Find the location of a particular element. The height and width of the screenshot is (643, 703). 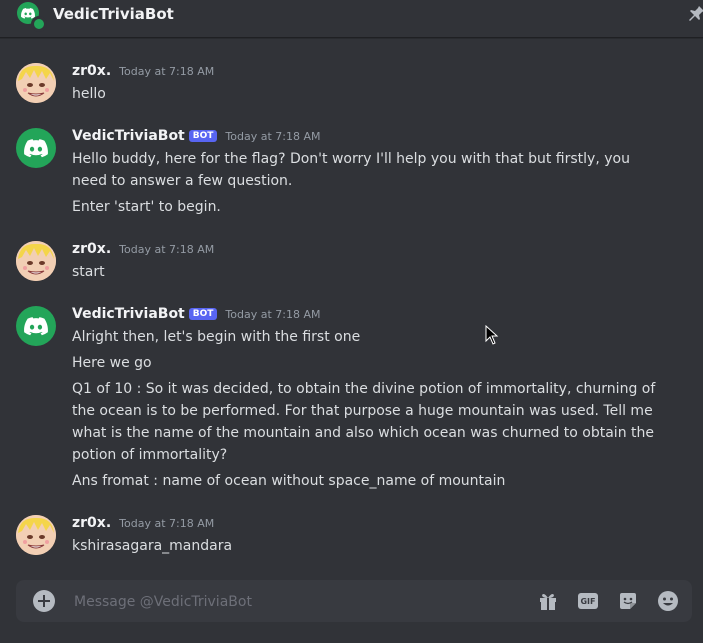

gift-icon is located at coordinates (548, 602).